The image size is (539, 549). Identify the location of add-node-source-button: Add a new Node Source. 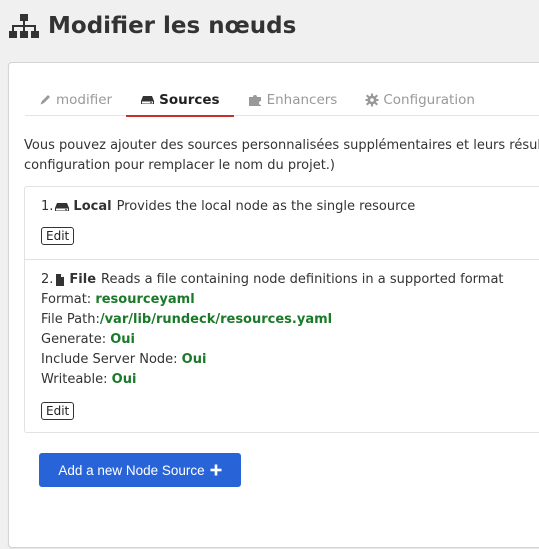
(140, 470).